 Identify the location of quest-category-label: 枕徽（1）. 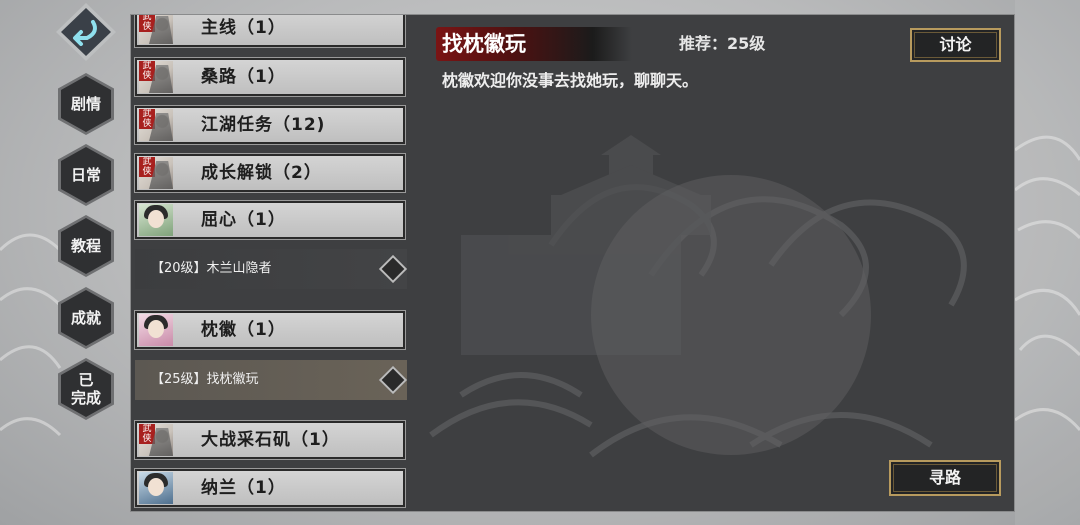
(243, 330).